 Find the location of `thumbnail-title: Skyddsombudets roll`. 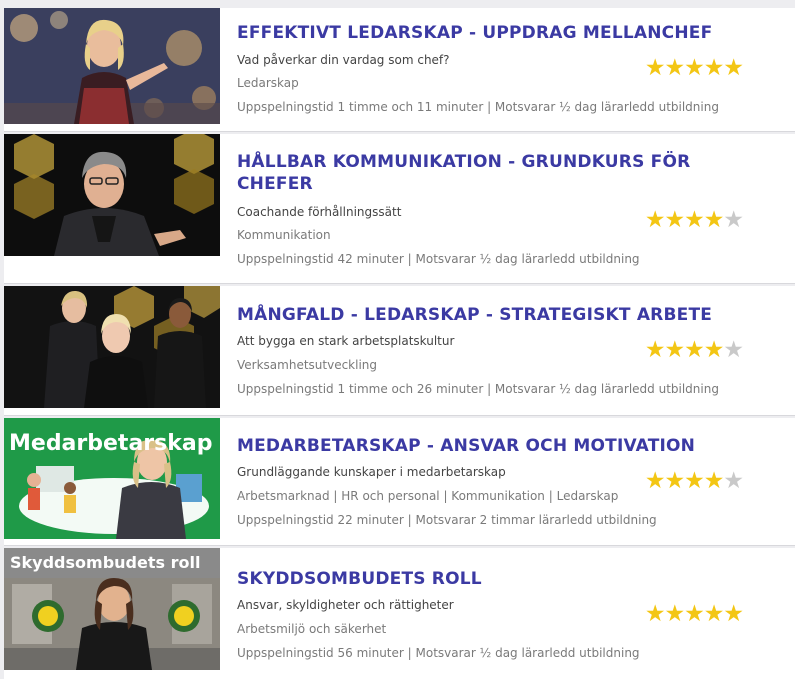

thumbnail-title: Skyddsombudets roll is located at coordinates (105, 562).